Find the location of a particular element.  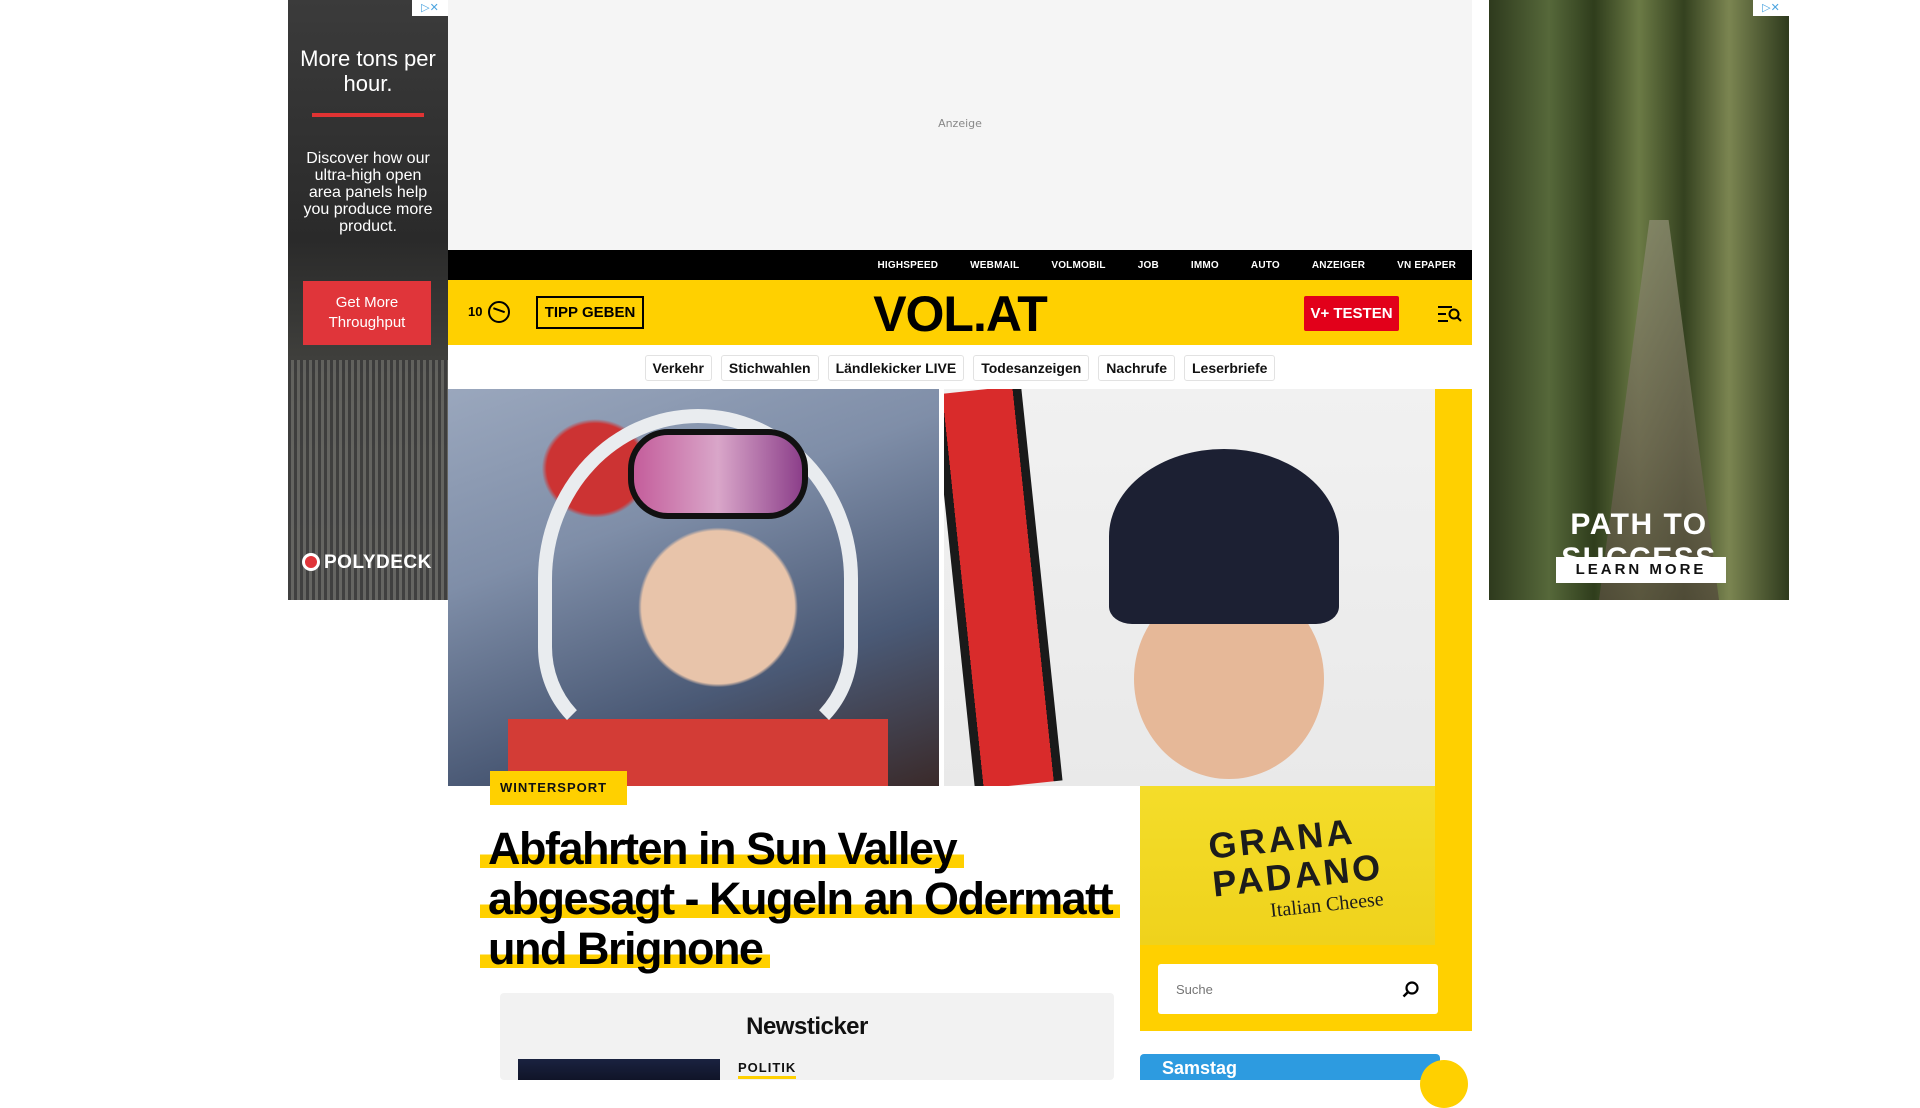

service-link-anzeiger: ANZEIGER is located at coordinates (1338, 265).